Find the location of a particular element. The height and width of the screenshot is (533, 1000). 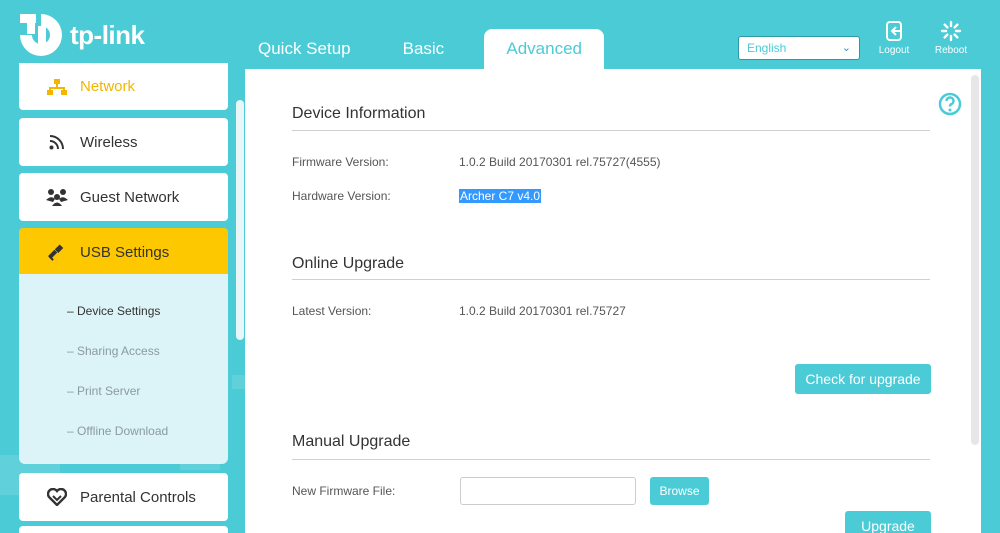

language-select: English ⌄ is located at coordinates (799, 48).